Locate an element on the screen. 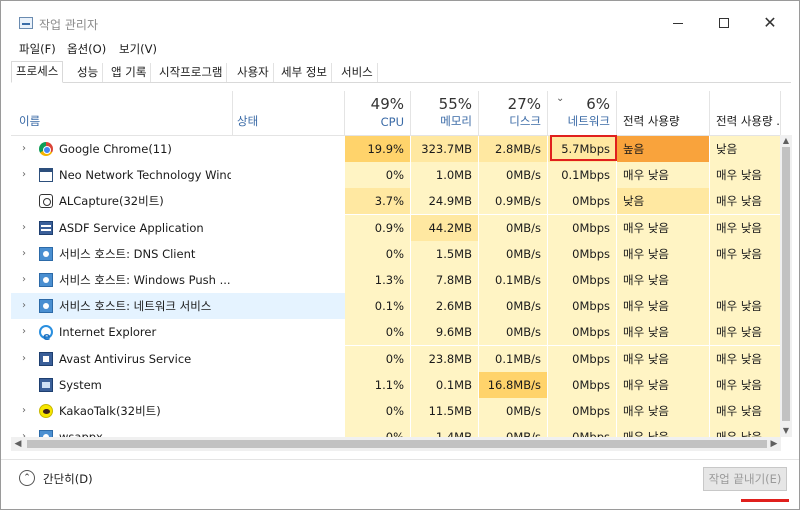 This screenshot has width=800, height=510. network-total-percent: 6% is located at coordinates (598, 104).